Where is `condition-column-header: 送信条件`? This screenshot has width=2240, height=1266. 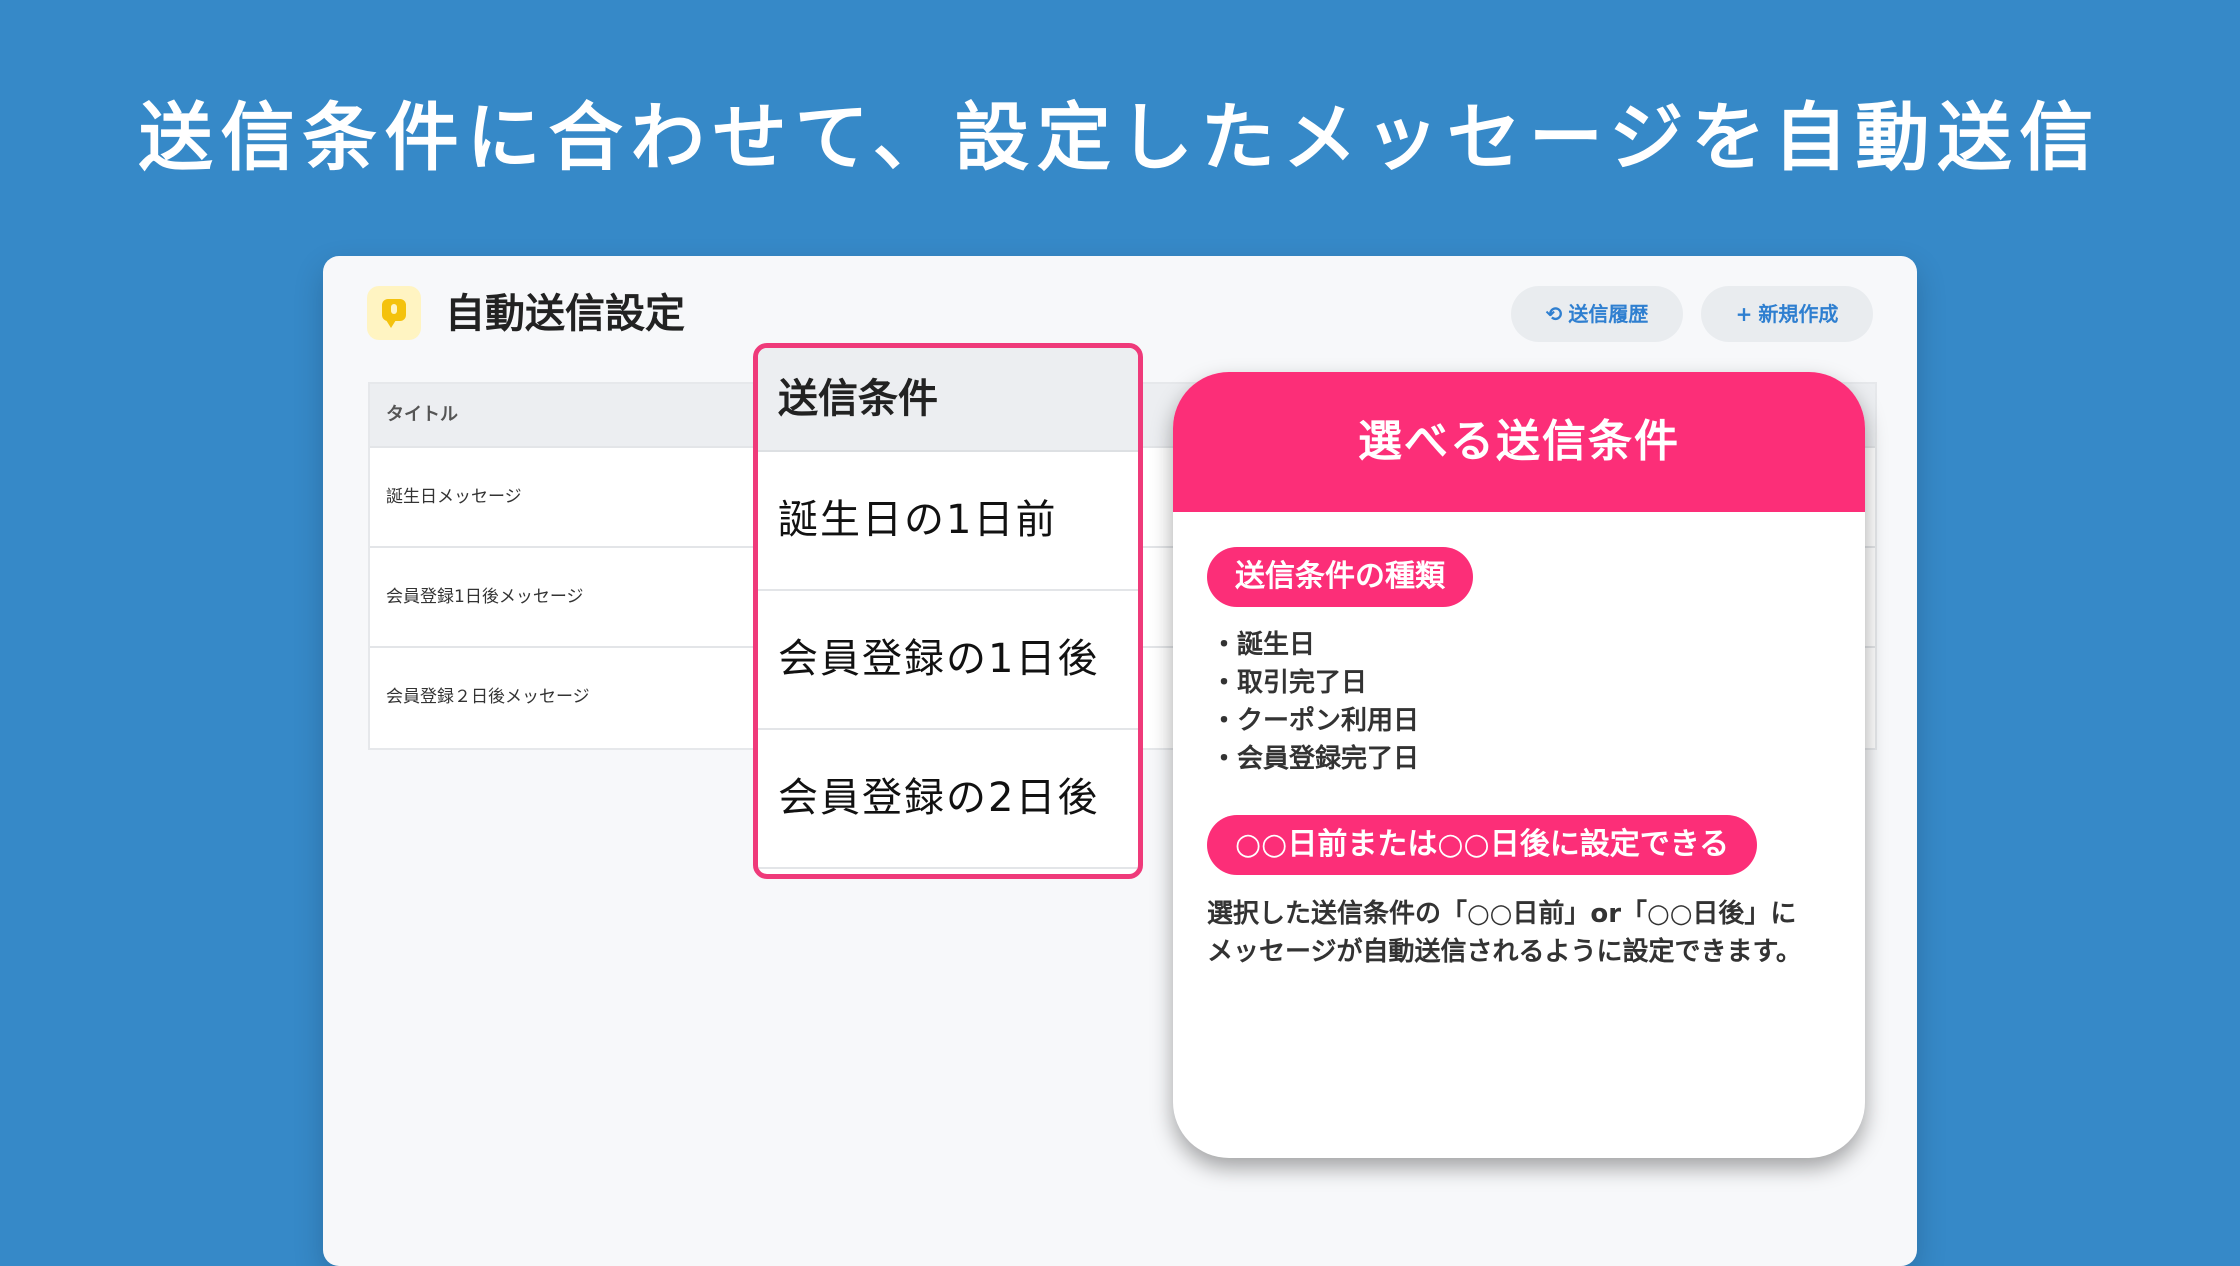 condition-column-header: 送信条件 is located at coordinates (948, 400).